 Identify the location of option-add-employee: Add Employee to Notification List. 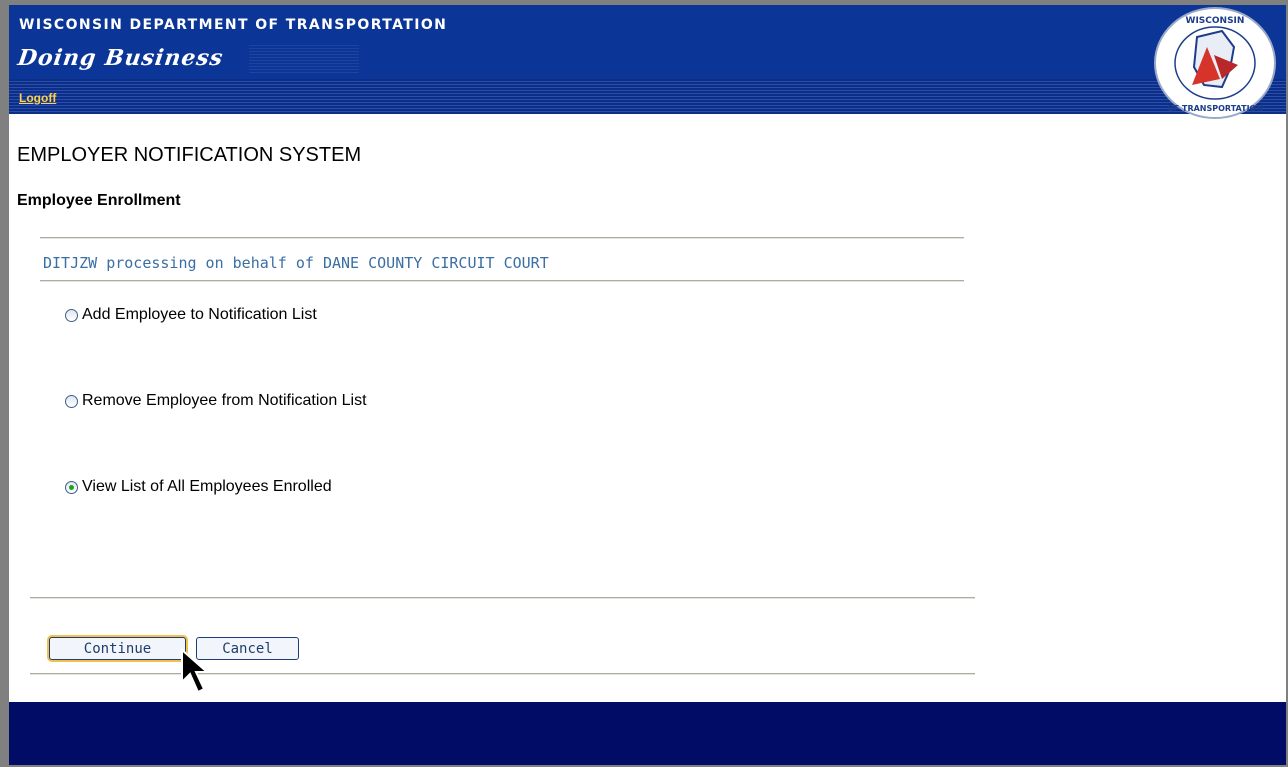
(191, 315).